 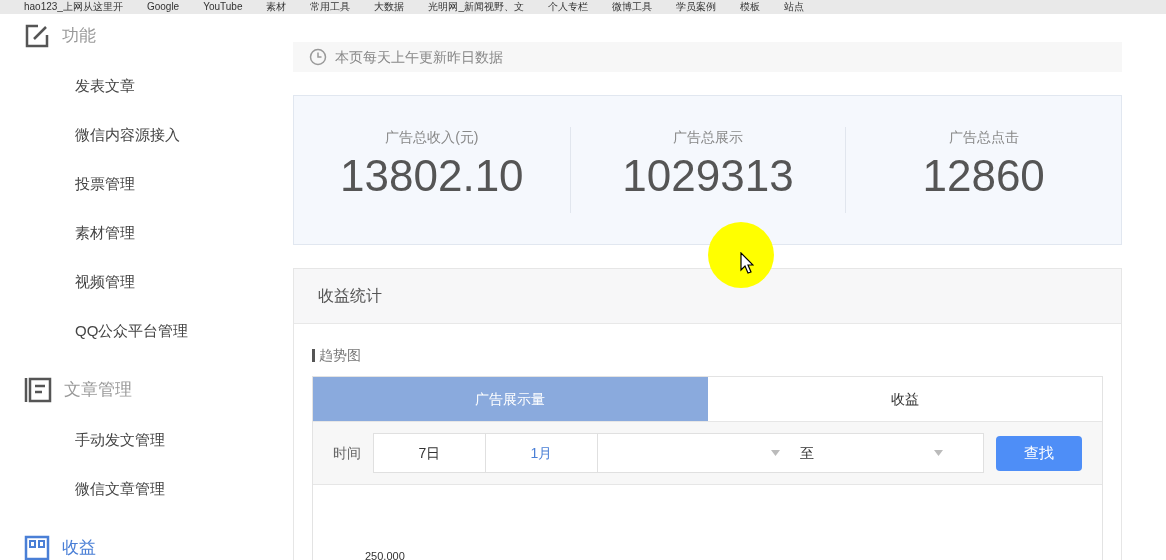 What do you see at coordinates (37, 36) in the screenshot?
I see `edit-icon` at bounding box center [37, 36].